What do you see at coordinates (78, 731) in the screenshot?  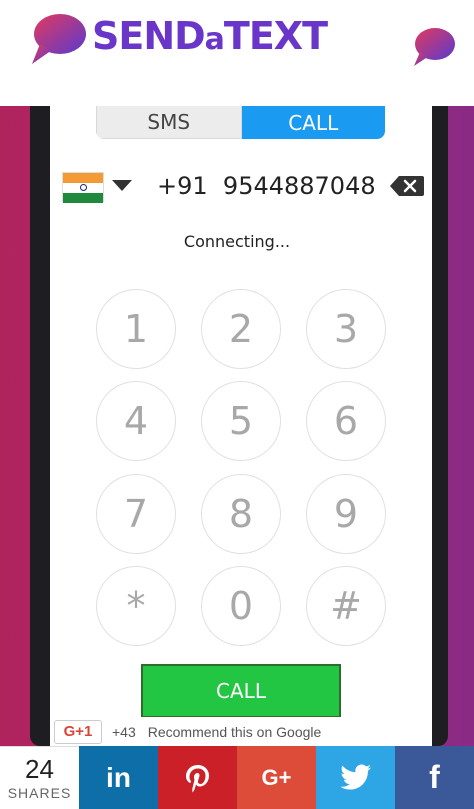 I see `google-plus-one-button: G+1` at bounding box center [78, 731].